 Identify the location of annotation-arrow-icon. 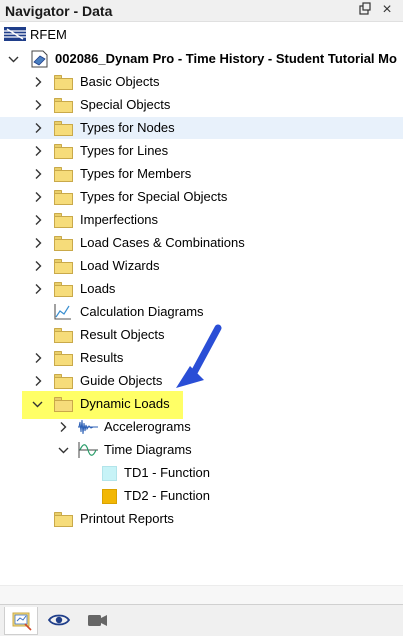
(199, 356).